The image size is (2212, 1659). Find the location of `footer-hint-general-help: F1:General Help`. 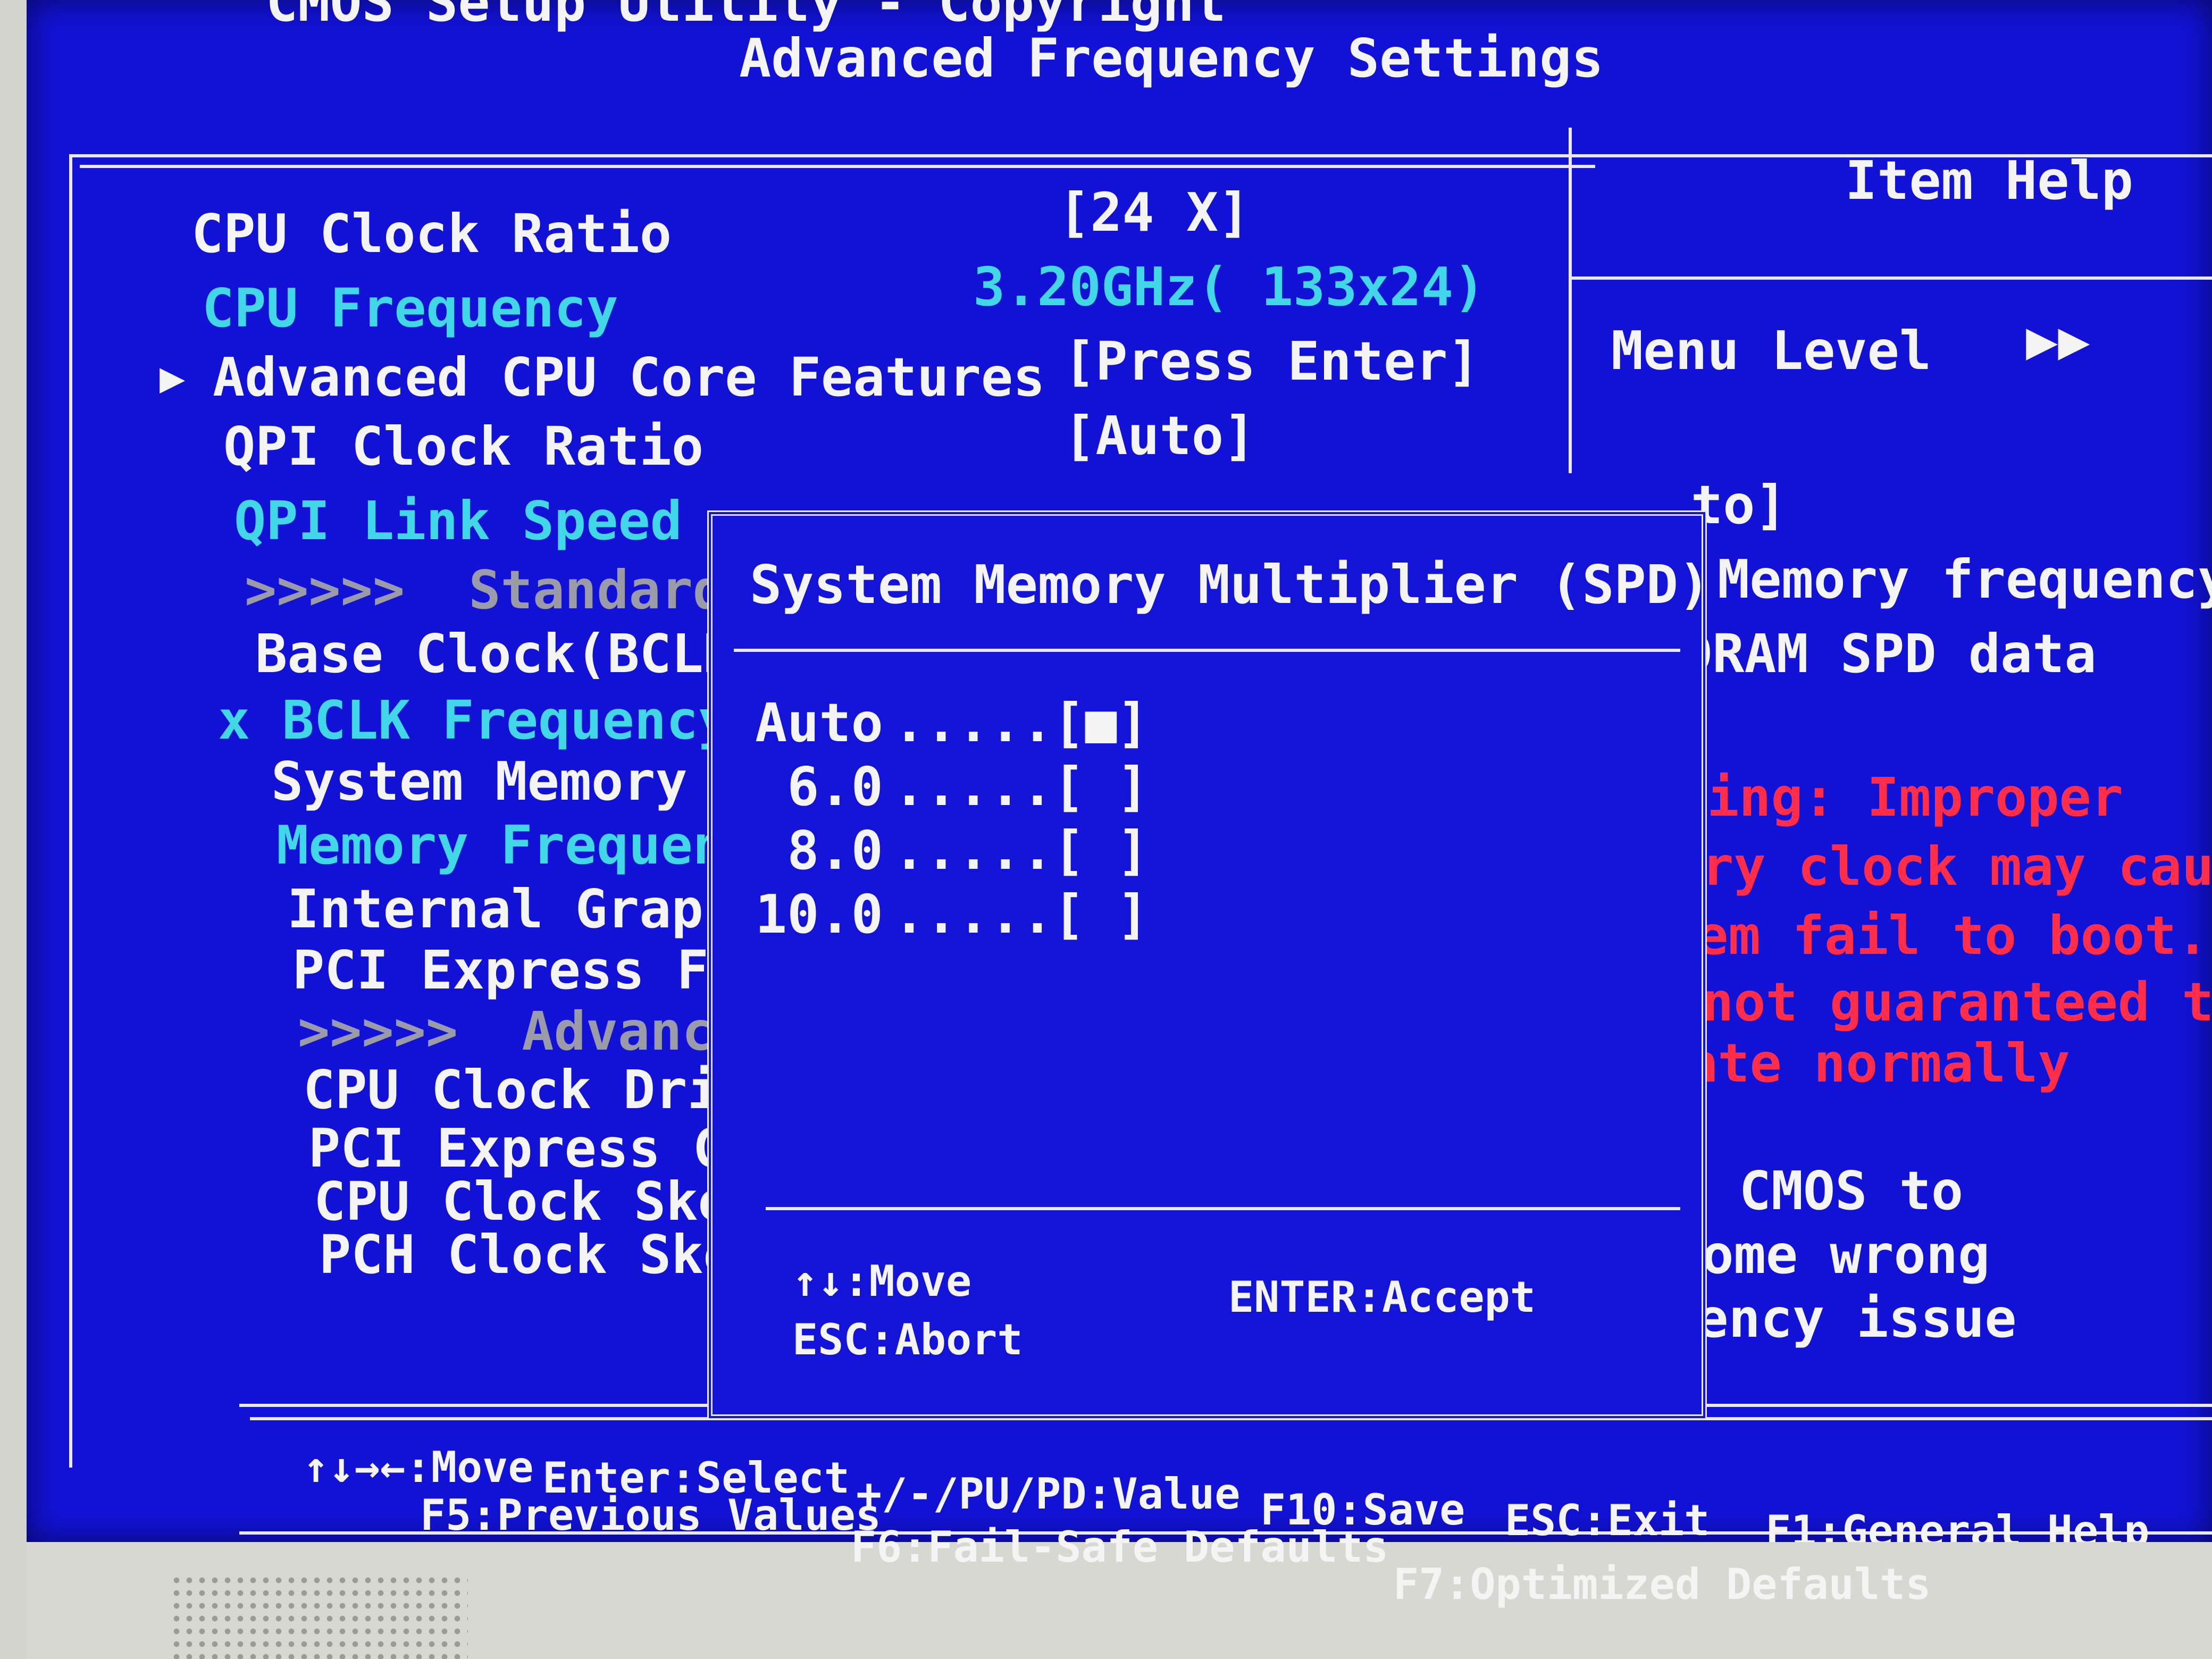

footer-hint-general-help: F1:General Help is located at coordinates (1957, 1524).